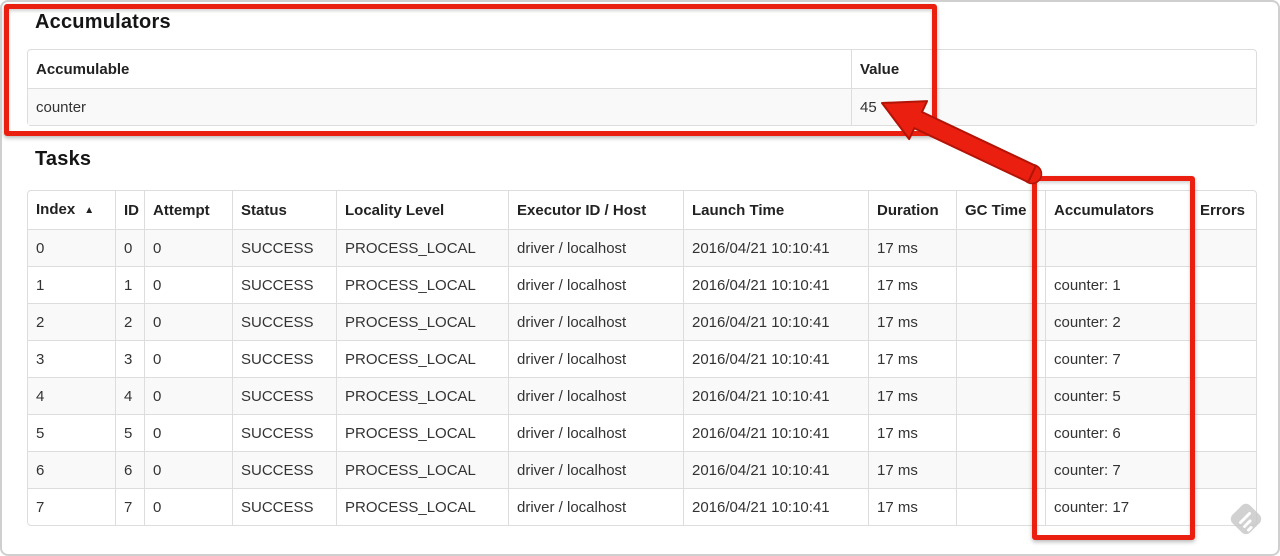 This screenshot has width=1280, height=556. I want to click on column-header-status: Status, so click(284, 210).